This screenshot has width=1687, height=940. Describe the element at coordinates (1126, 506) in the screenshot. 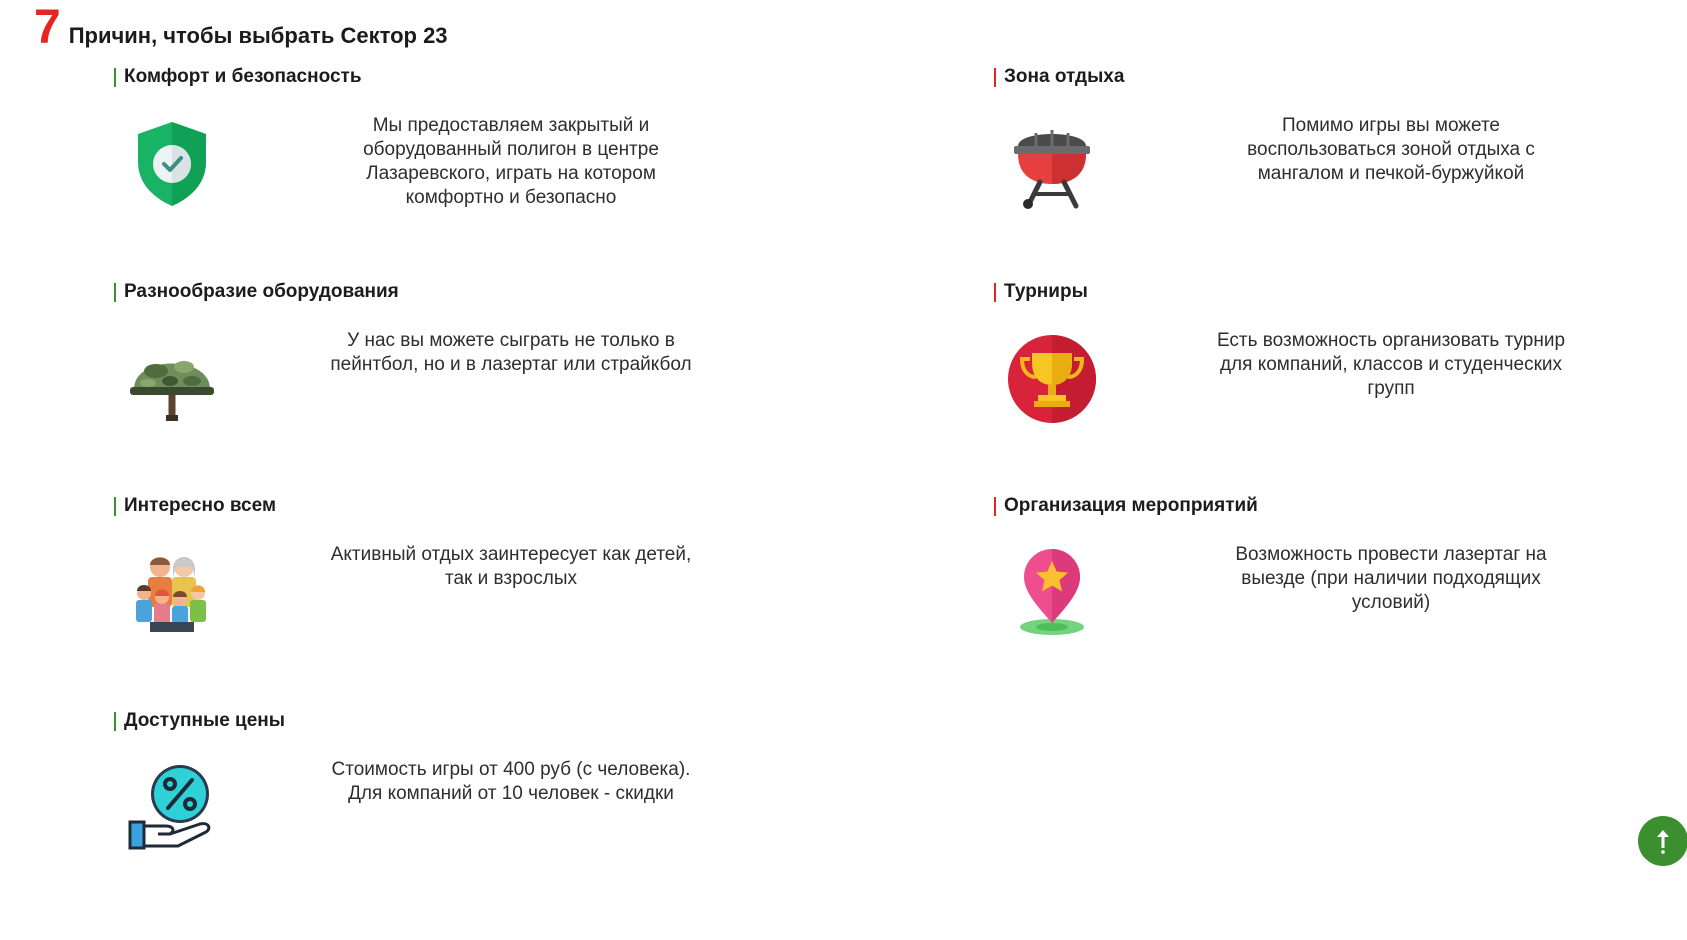

I see `feature-title: Организация мероприятий` at that location.